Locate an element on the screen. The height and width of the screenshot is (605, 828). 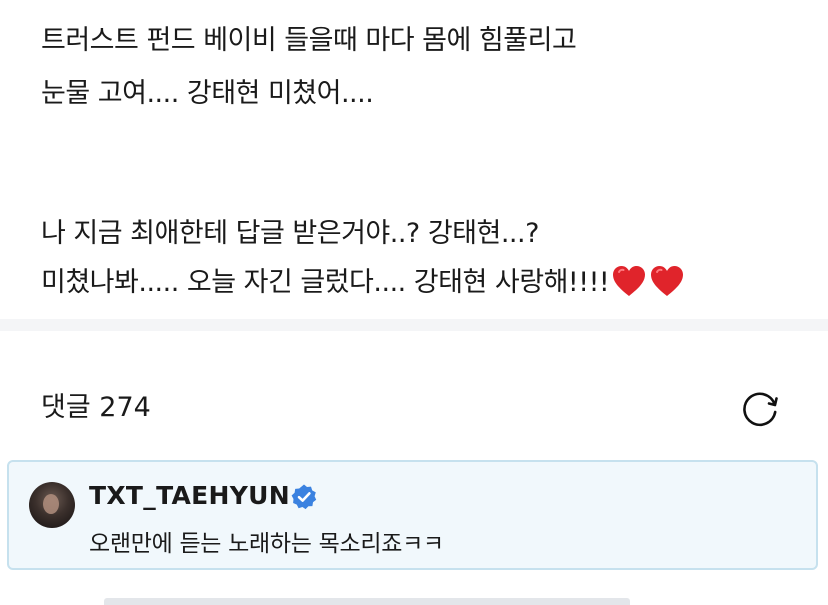
refresh-icon is located at coordinates (760, 409).